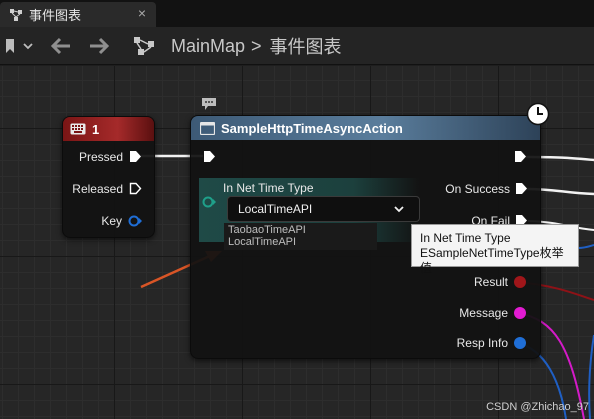 The height and width of the screenshot is (419, 594). I want to click on resp-info-pin-row: Resp Info, so click(463, 342).